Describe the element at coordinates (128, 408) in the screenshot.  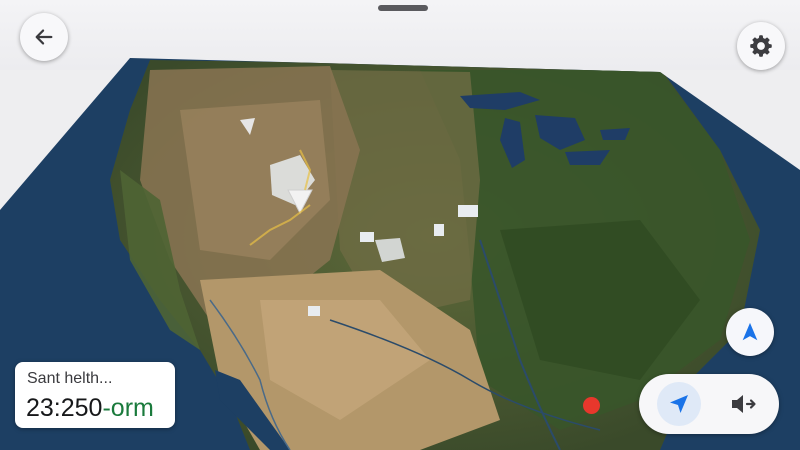
I see `eta-time-unit: -orm` at that location.